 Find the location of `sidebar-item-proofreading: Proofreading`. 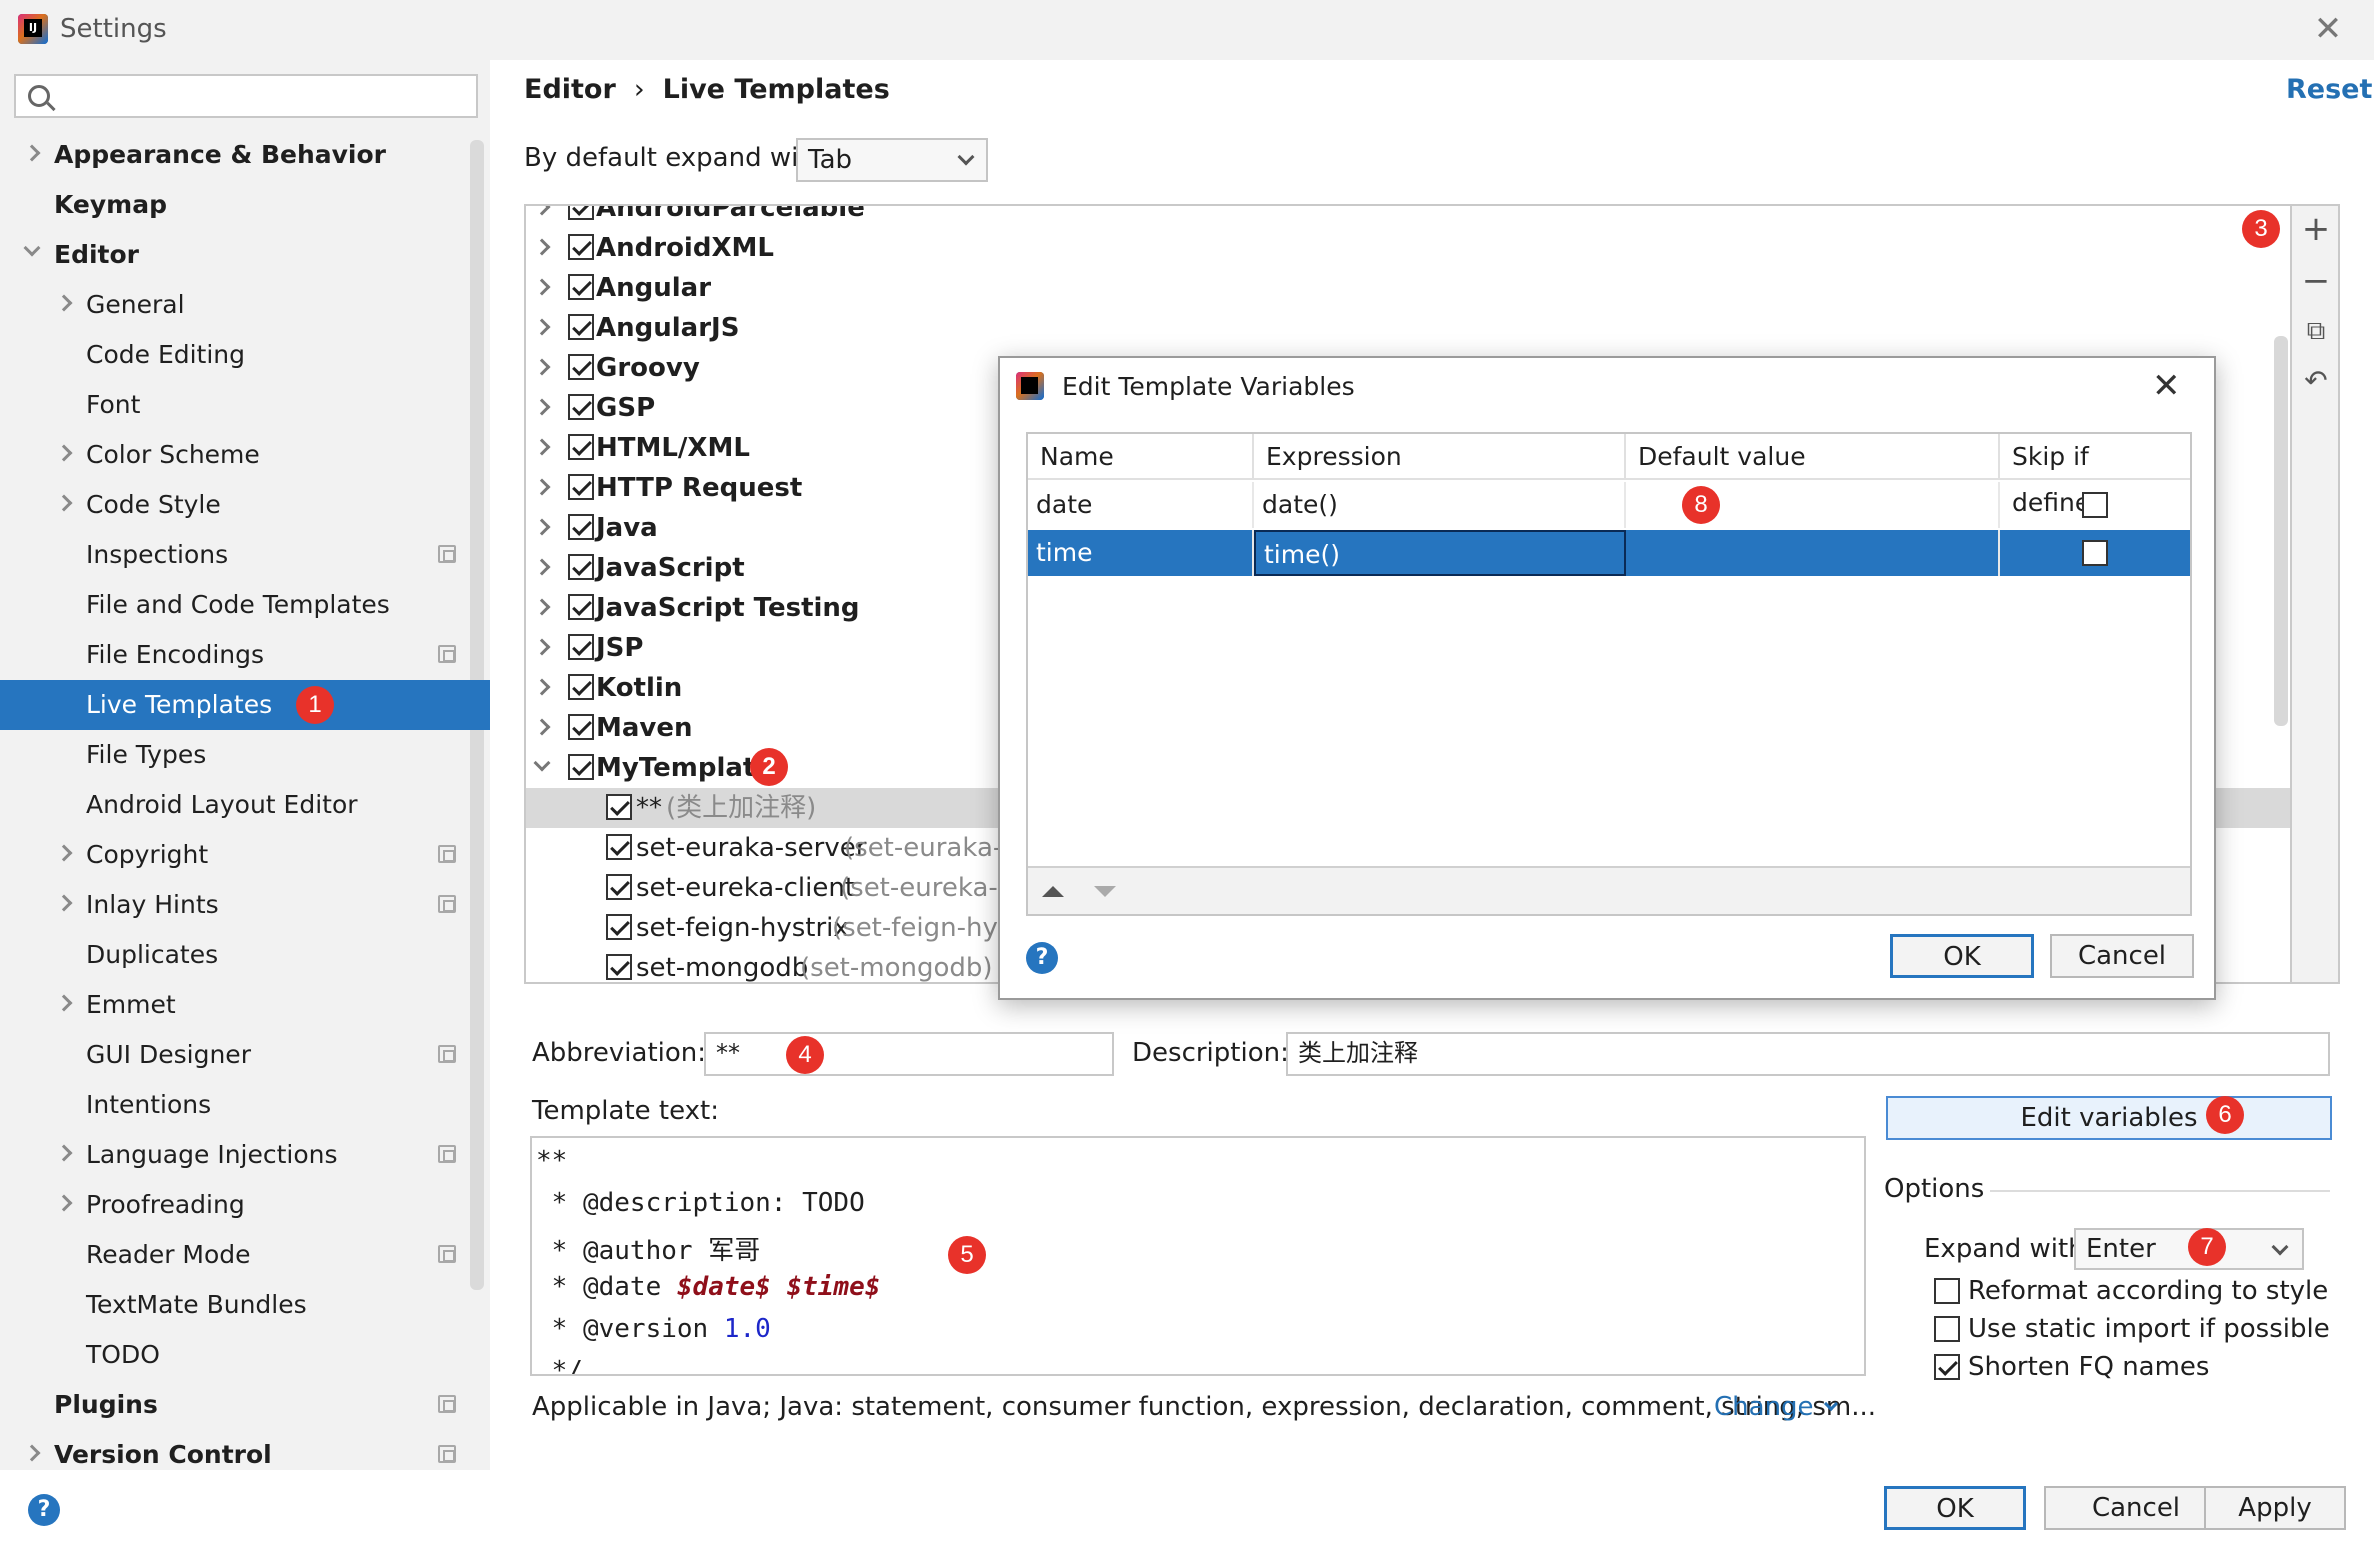

sidebar-item-proofreading: Proofreading is located at coordinates (245, 1205).